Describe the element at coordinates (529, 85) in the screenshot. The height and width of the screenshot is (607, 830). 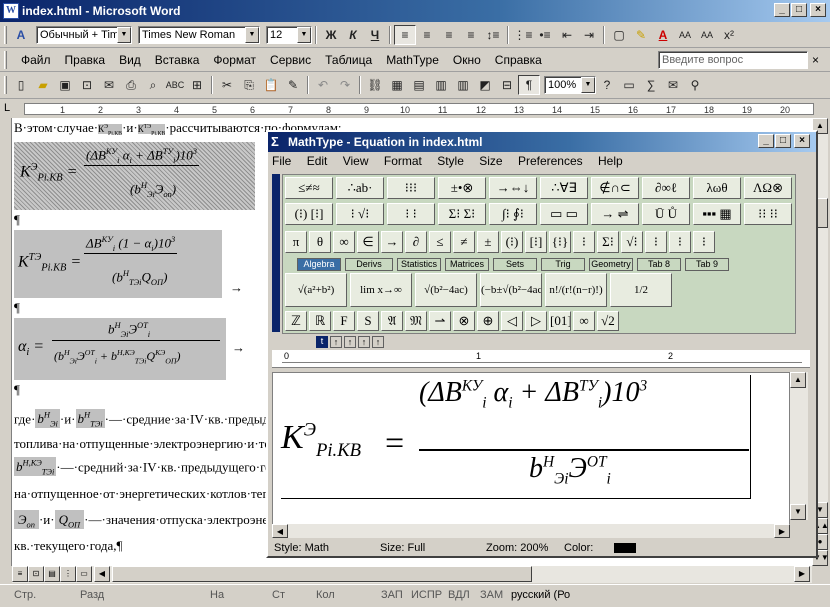
I see `show-formatting-button: ¶` at that location.